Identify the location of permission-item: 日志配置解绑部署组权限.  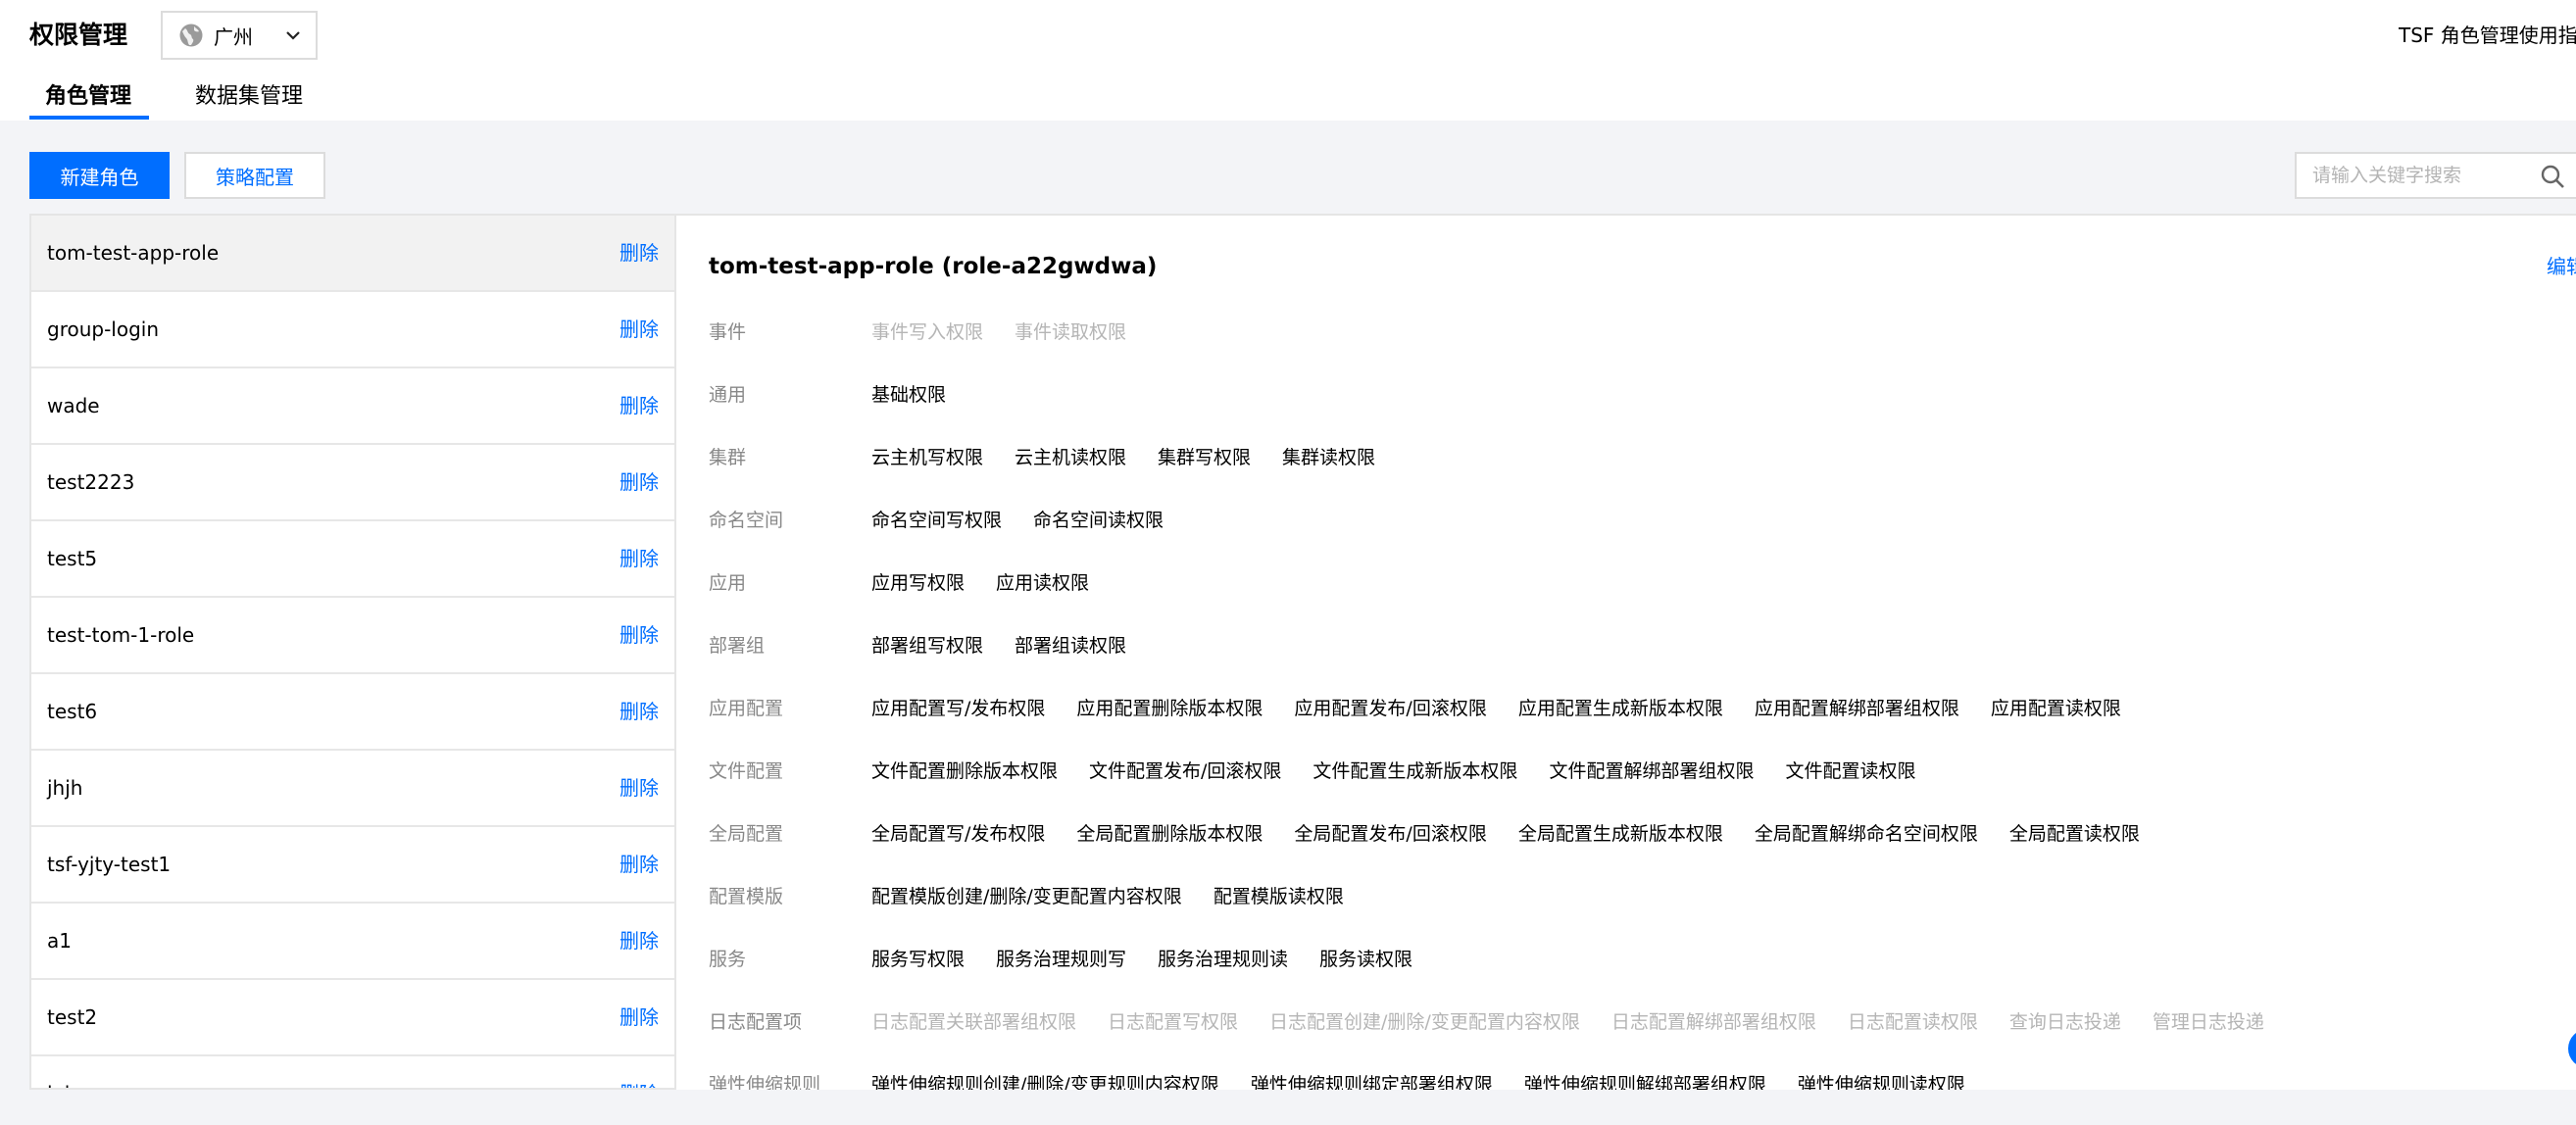
(1713, 1022).